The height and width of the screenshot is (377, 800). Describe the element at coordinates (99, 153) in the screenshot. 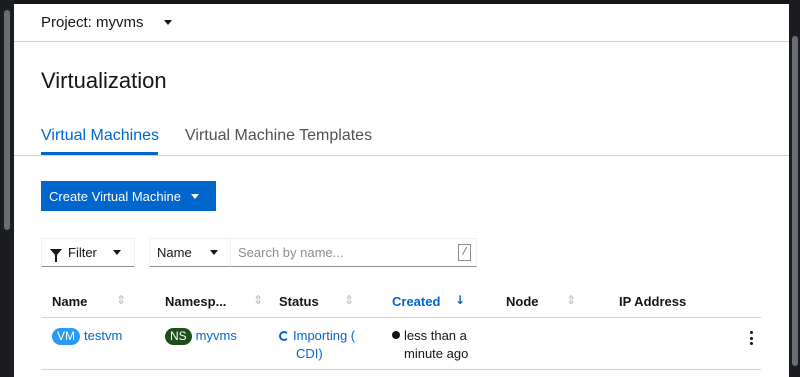

I see `active-tab-indicator` at that location.